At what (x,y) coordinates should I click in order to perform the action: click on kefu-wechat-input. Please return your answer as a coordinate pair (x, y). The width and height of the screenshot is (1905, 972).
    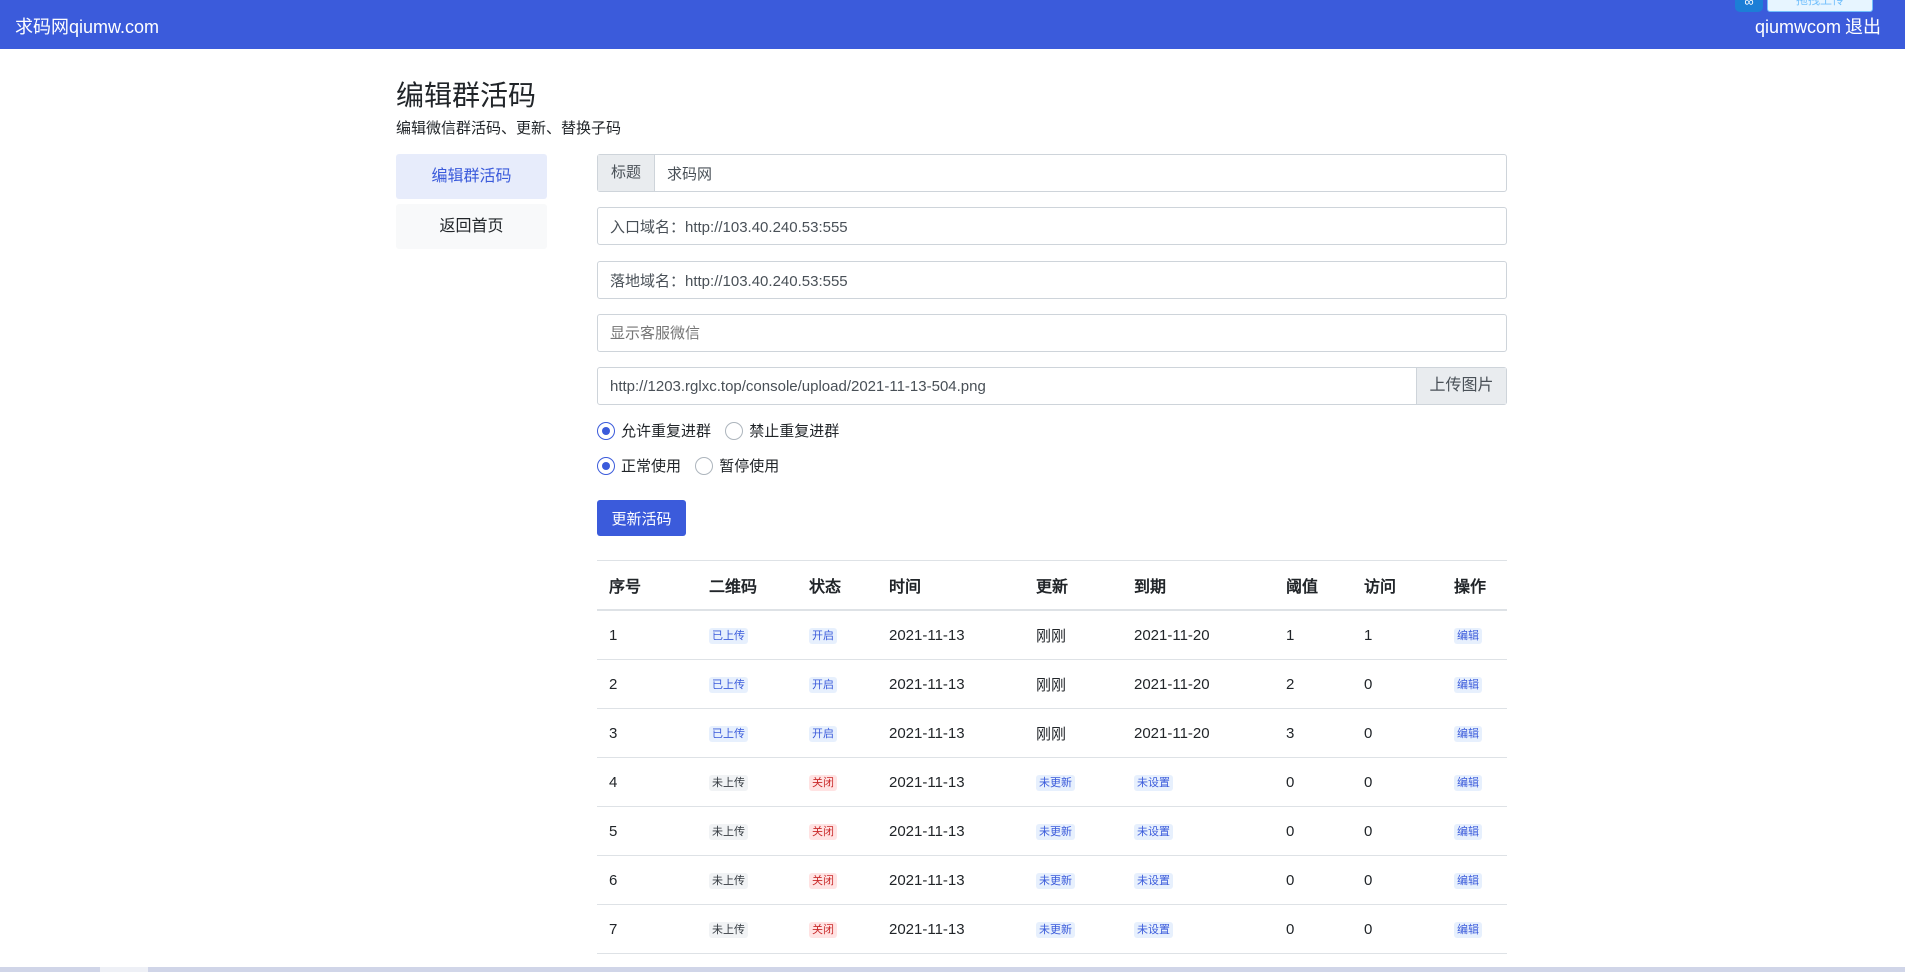
    Looking at the image, I should click on (1052, 333).